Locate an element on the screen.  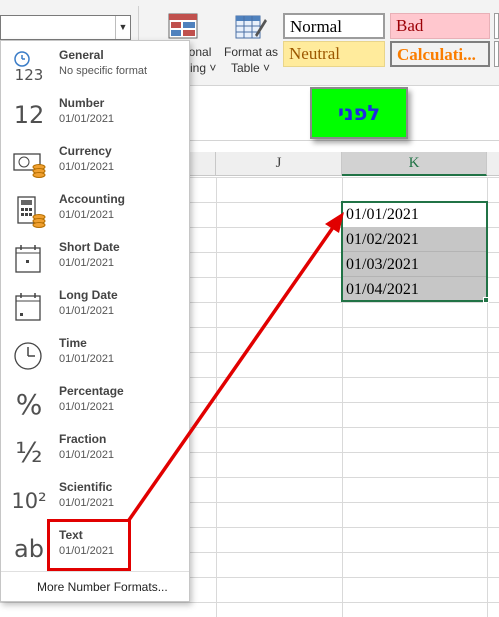
fill-handle is located at coordinates (486, 300).